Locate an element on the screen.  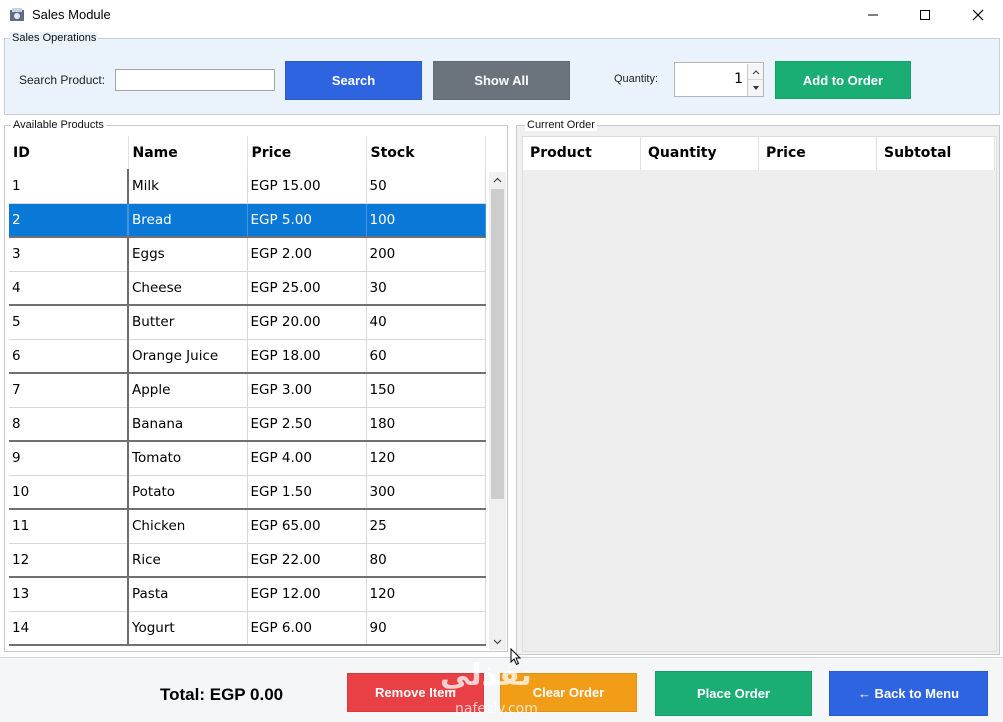
clear-order-button: Clear Order is located at coordinates (568, 692).